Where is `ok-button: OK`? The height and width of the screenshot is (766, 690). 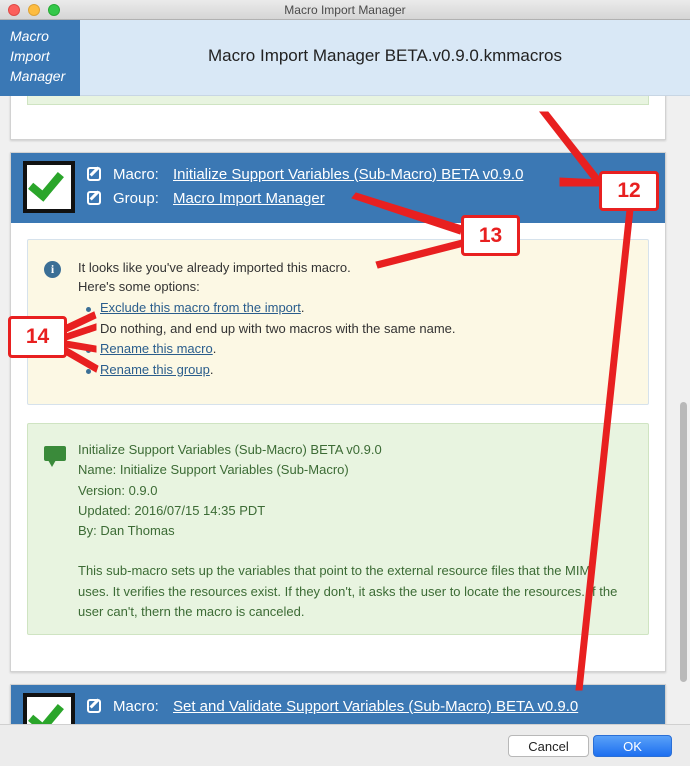 ok-button: OK is located at coordinates (632, 746).